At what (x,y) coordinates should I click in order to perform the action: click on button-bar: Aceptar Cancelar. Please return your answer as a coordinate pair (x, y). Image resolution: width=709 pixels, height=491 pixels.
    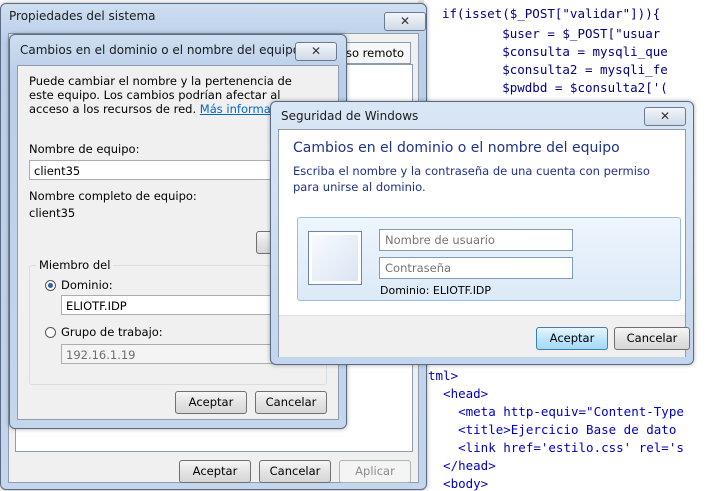
    Looking at the image, I should click on (484, 336).